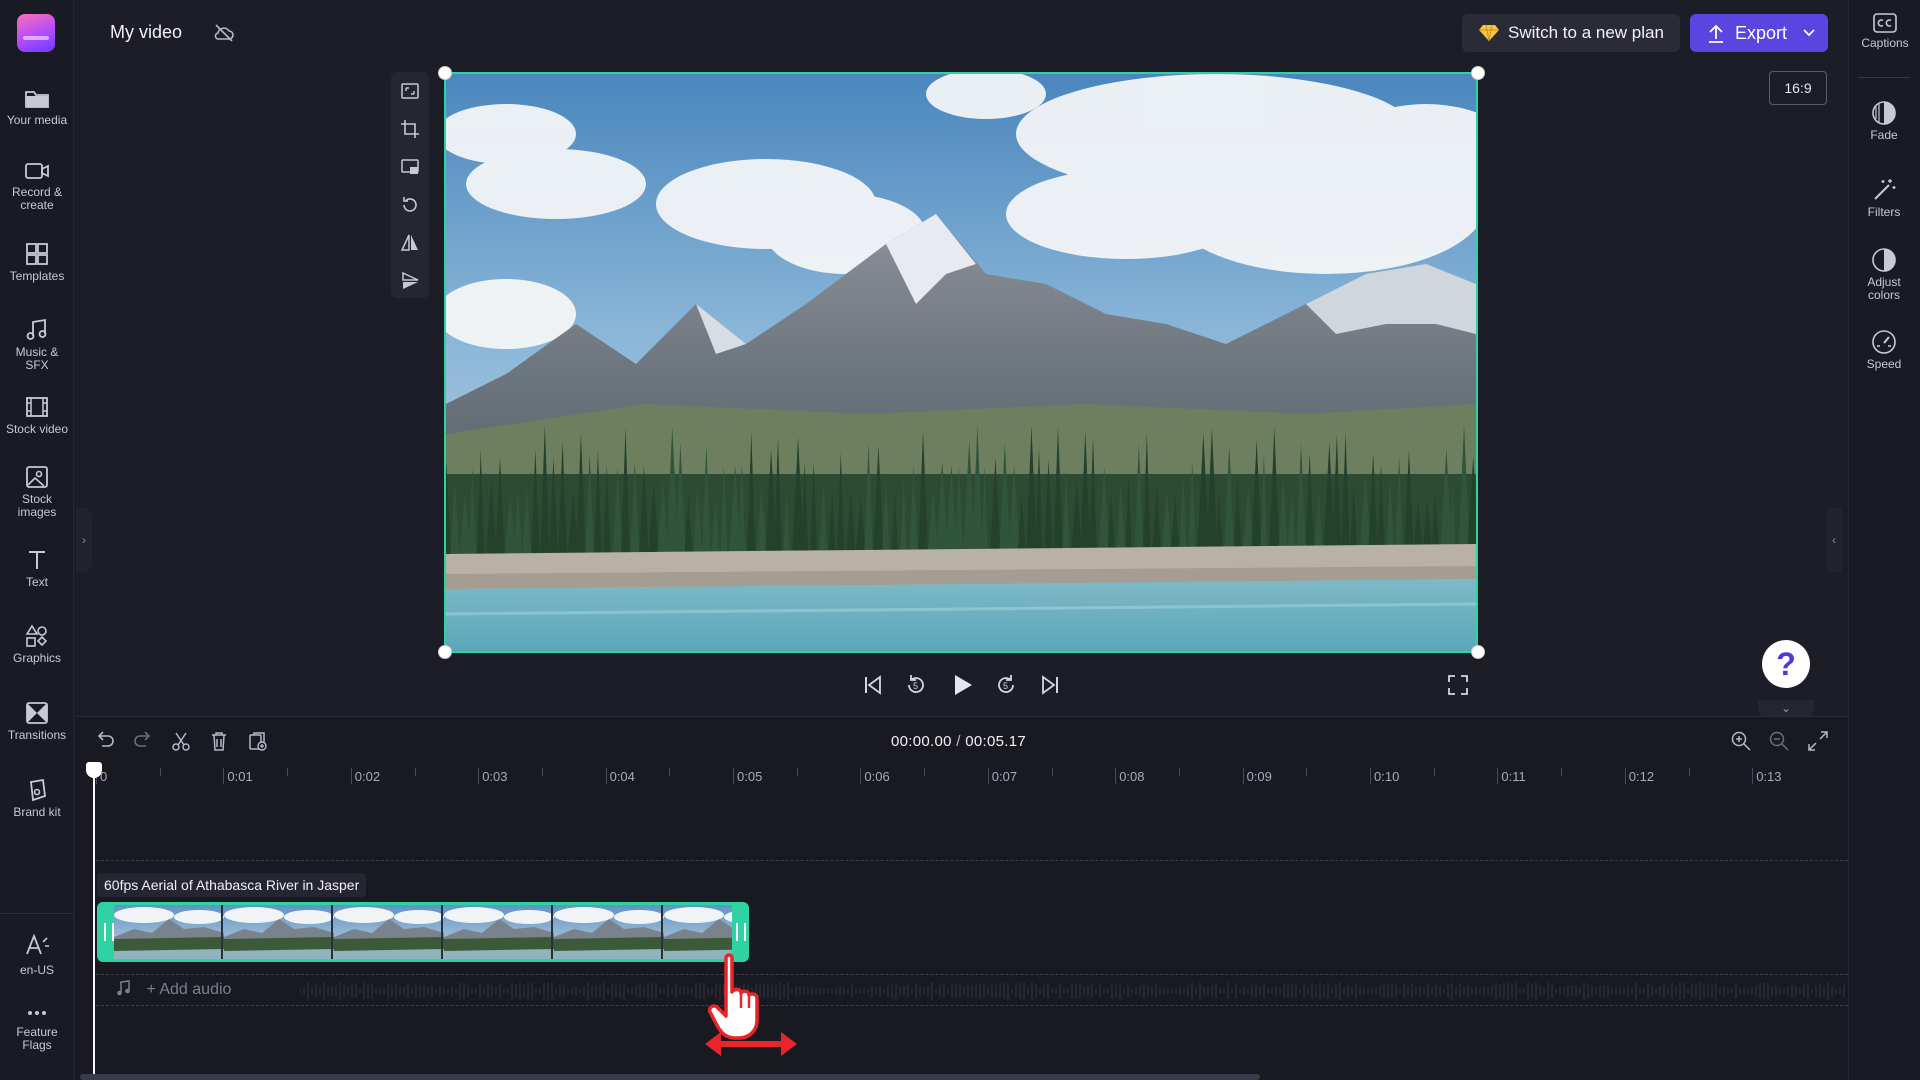 The width and height of the screenshot is (1920, 1080). Describe the element at coordinates (37, 644) in the screenshot. I see `nav-graphics: Graphics` at that location.